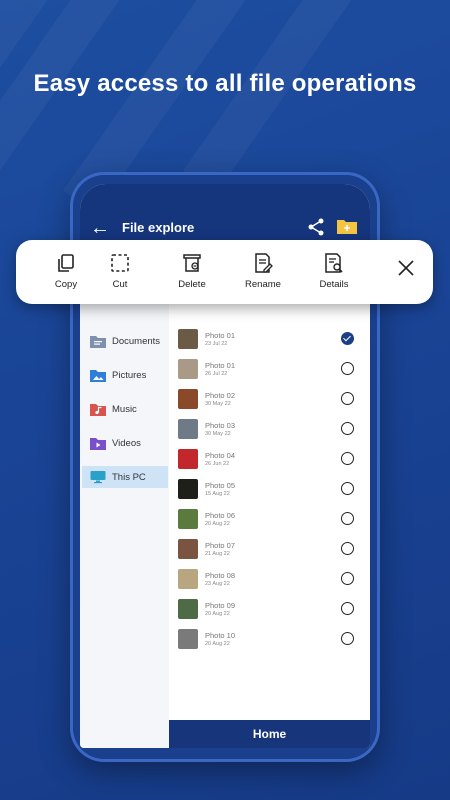 This screenshot has width=450, height=800. What do you see at coordinates (98, 477) in the screenshot?
I see `monitor-icon` at bounding box center [98, 477].